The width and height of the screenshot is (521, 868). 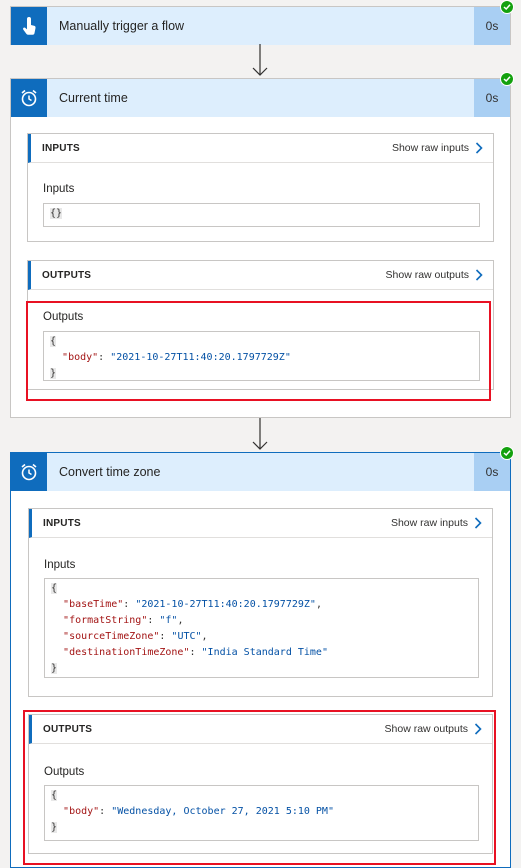 I want to click on json-key: "formatString", so click(x=105, y=620).